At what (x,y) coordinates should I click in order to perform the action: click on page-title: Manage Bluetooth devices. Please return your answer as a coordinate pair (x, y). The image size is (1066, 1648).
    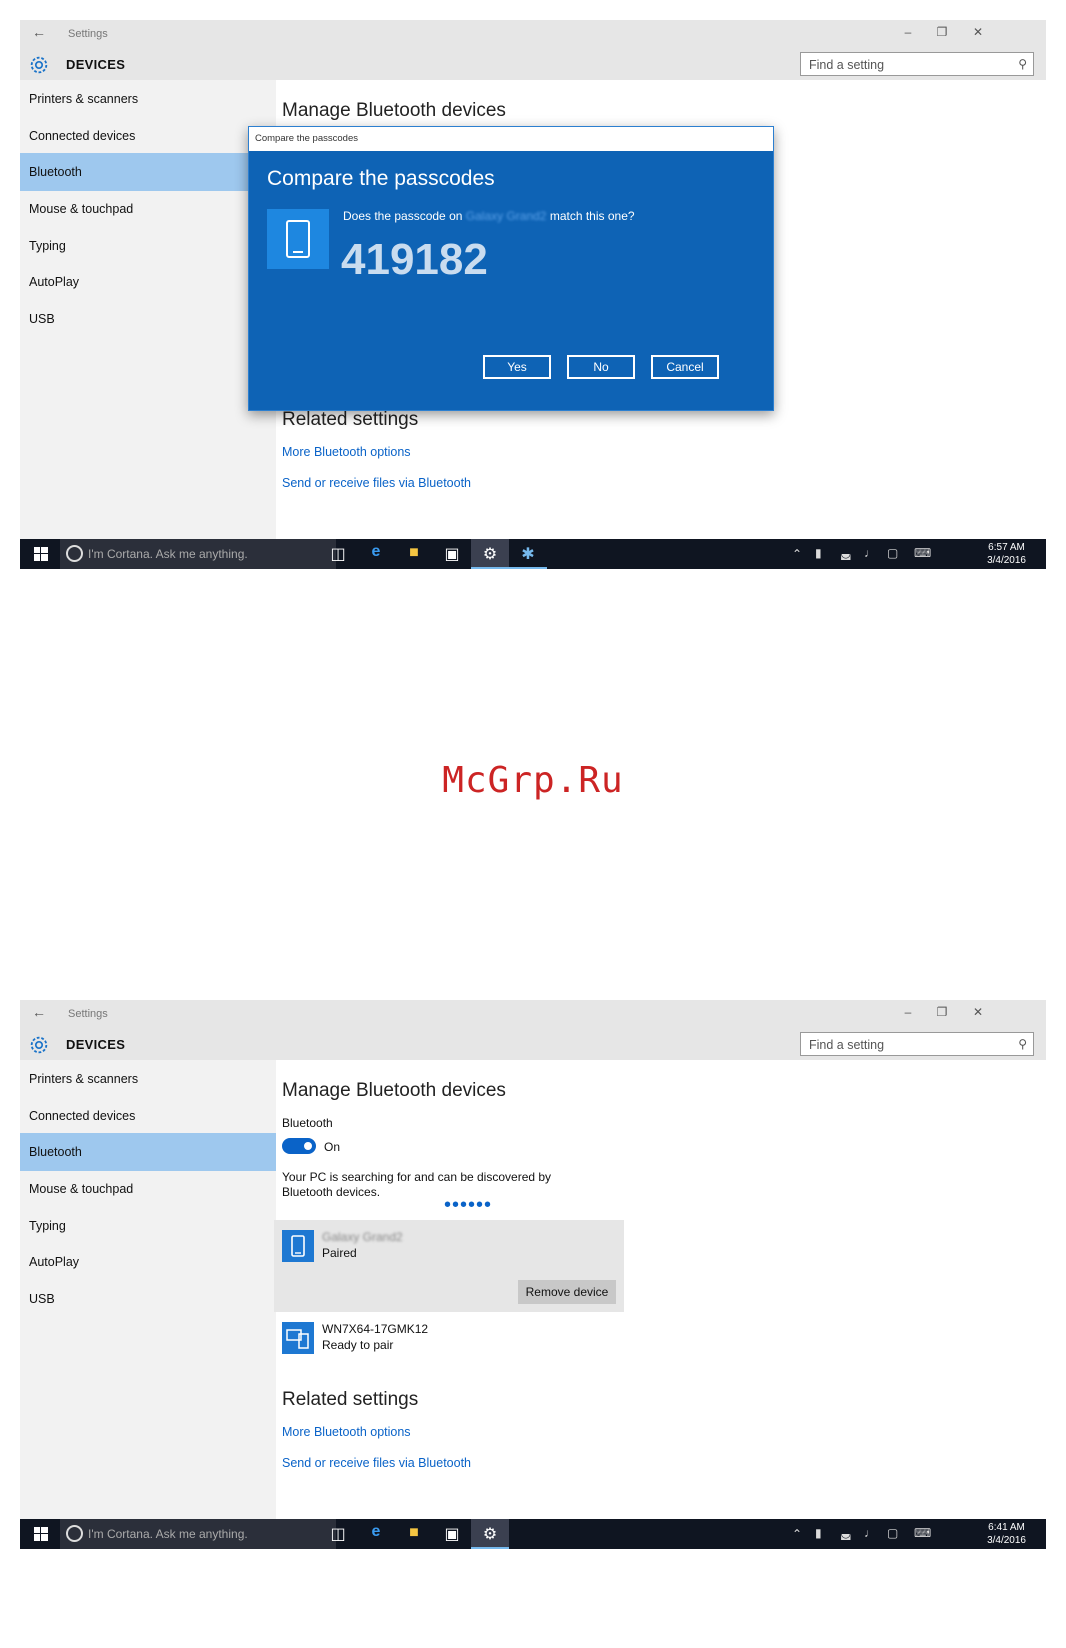
    Looking at the image, I should click on (394, 110).